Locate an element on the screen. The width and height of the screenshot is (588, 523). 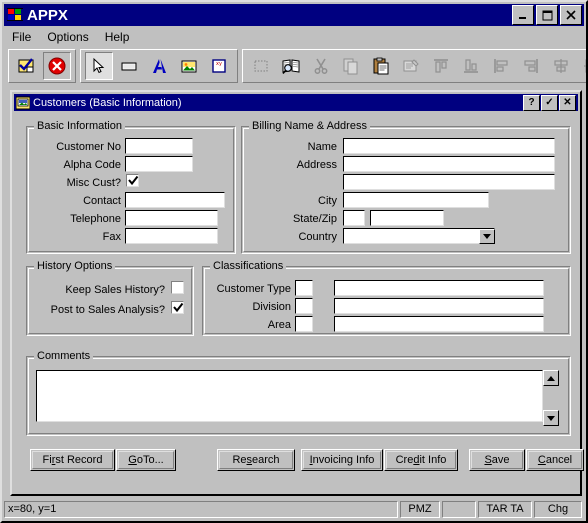
form-window-icon is located at coordinates (23, 103).